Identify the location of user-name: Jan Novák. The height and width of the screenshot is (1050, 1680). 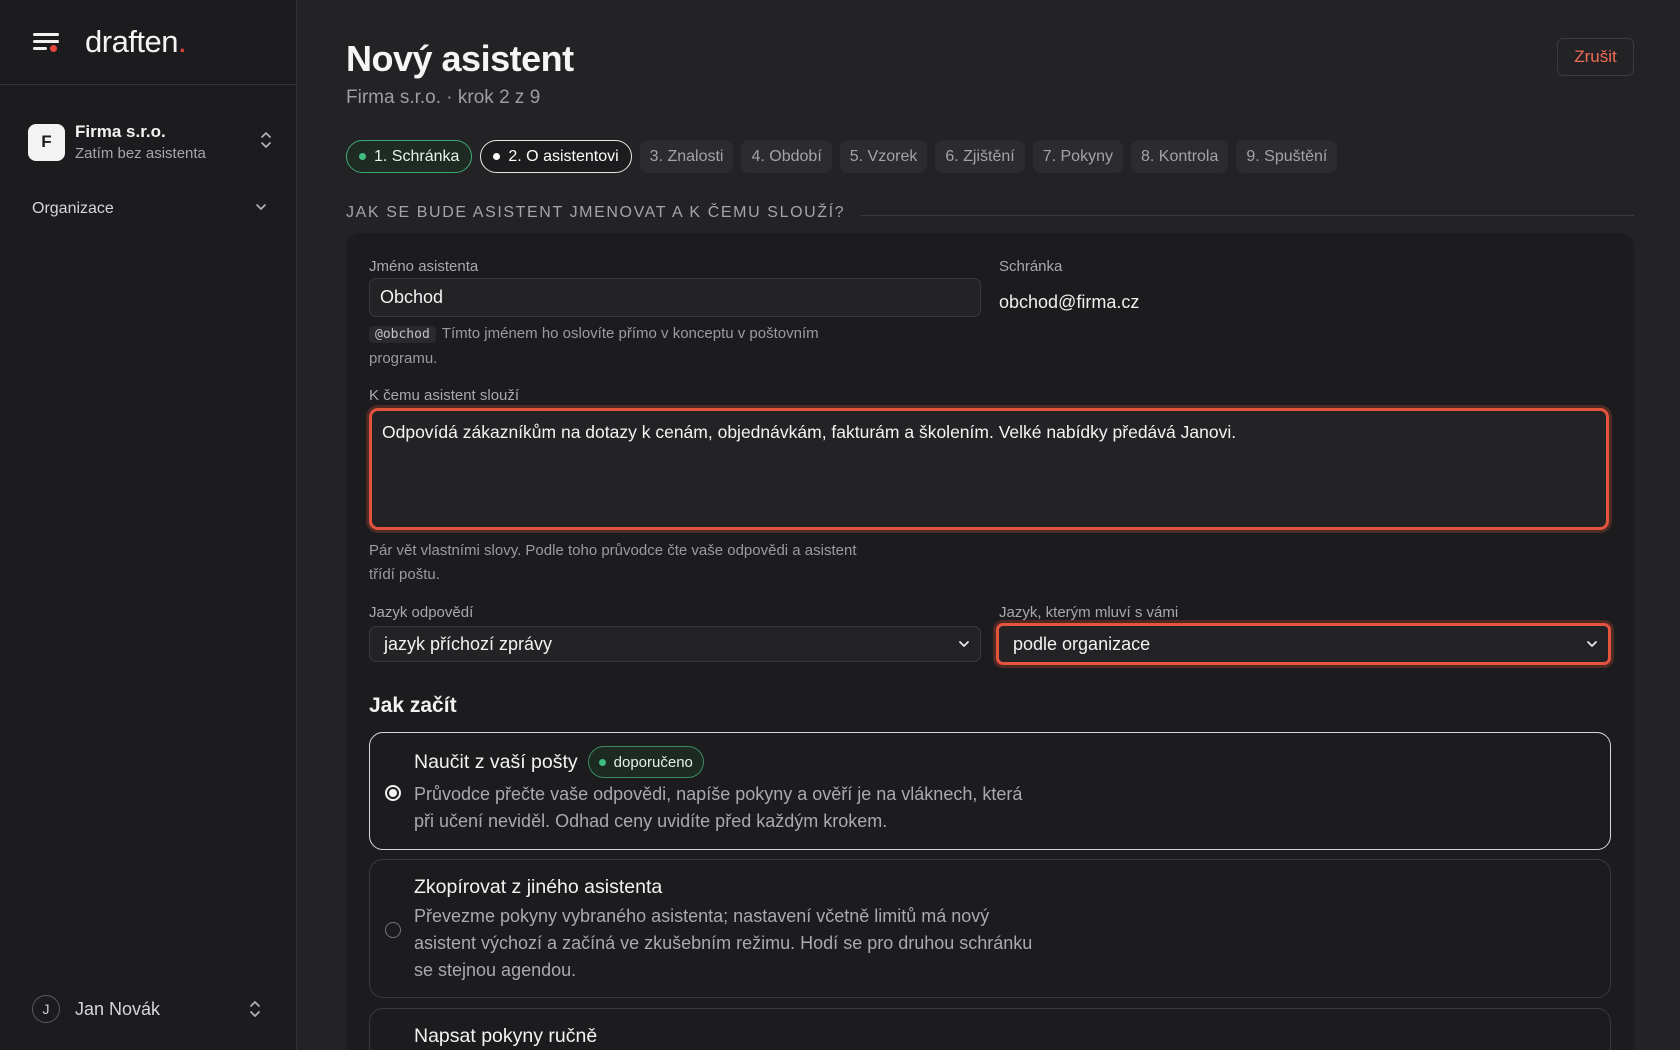
(118, 1008).